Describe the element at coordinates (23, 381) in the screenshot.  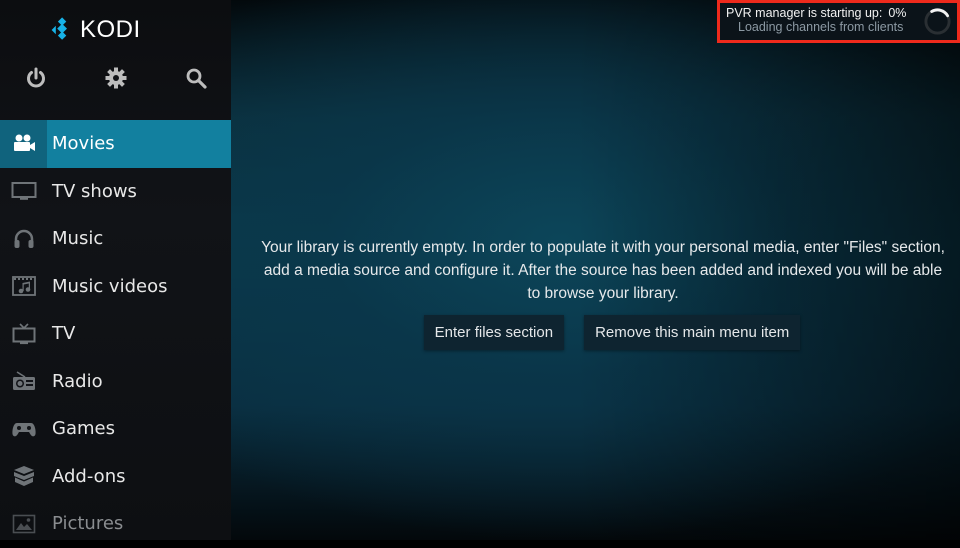
I see `radio-icon` at that location.